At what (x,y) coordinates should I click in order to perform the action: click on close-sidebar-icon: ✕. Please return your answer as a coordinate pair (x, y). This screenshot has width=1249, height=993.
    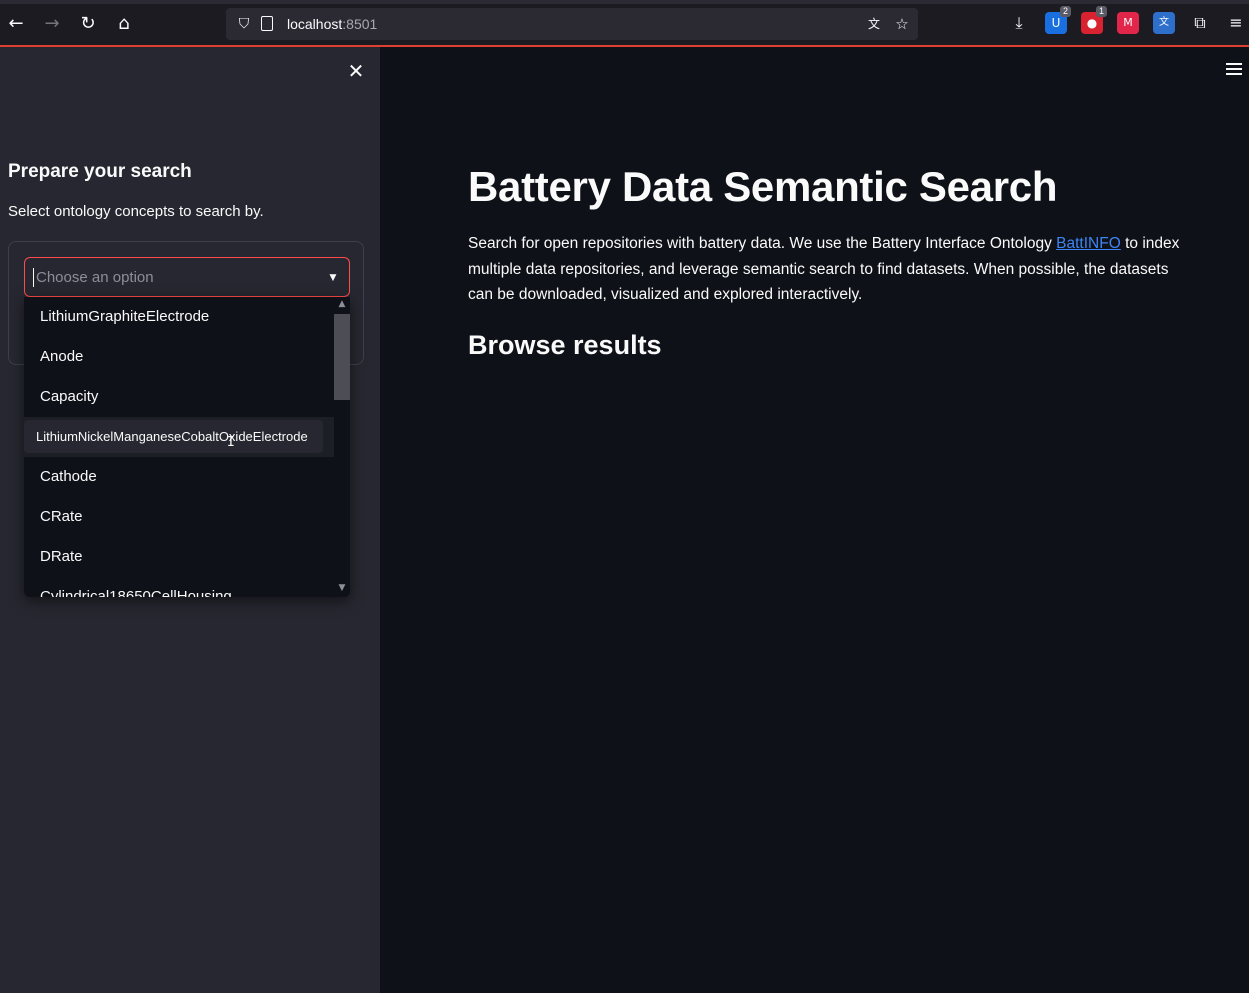
    Looking at the image, I should click on (356, 71).